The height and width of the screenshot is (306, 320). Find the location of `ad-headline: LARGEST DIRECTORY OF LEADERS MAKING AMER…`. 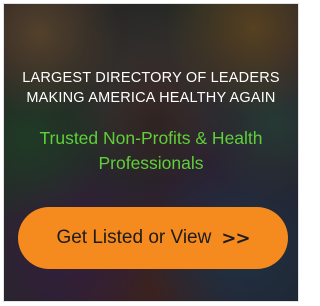

ad-headline: LARGEST DIRECTORY OF LEADERS MAKING AMER… is located at coordinates (151, 88).